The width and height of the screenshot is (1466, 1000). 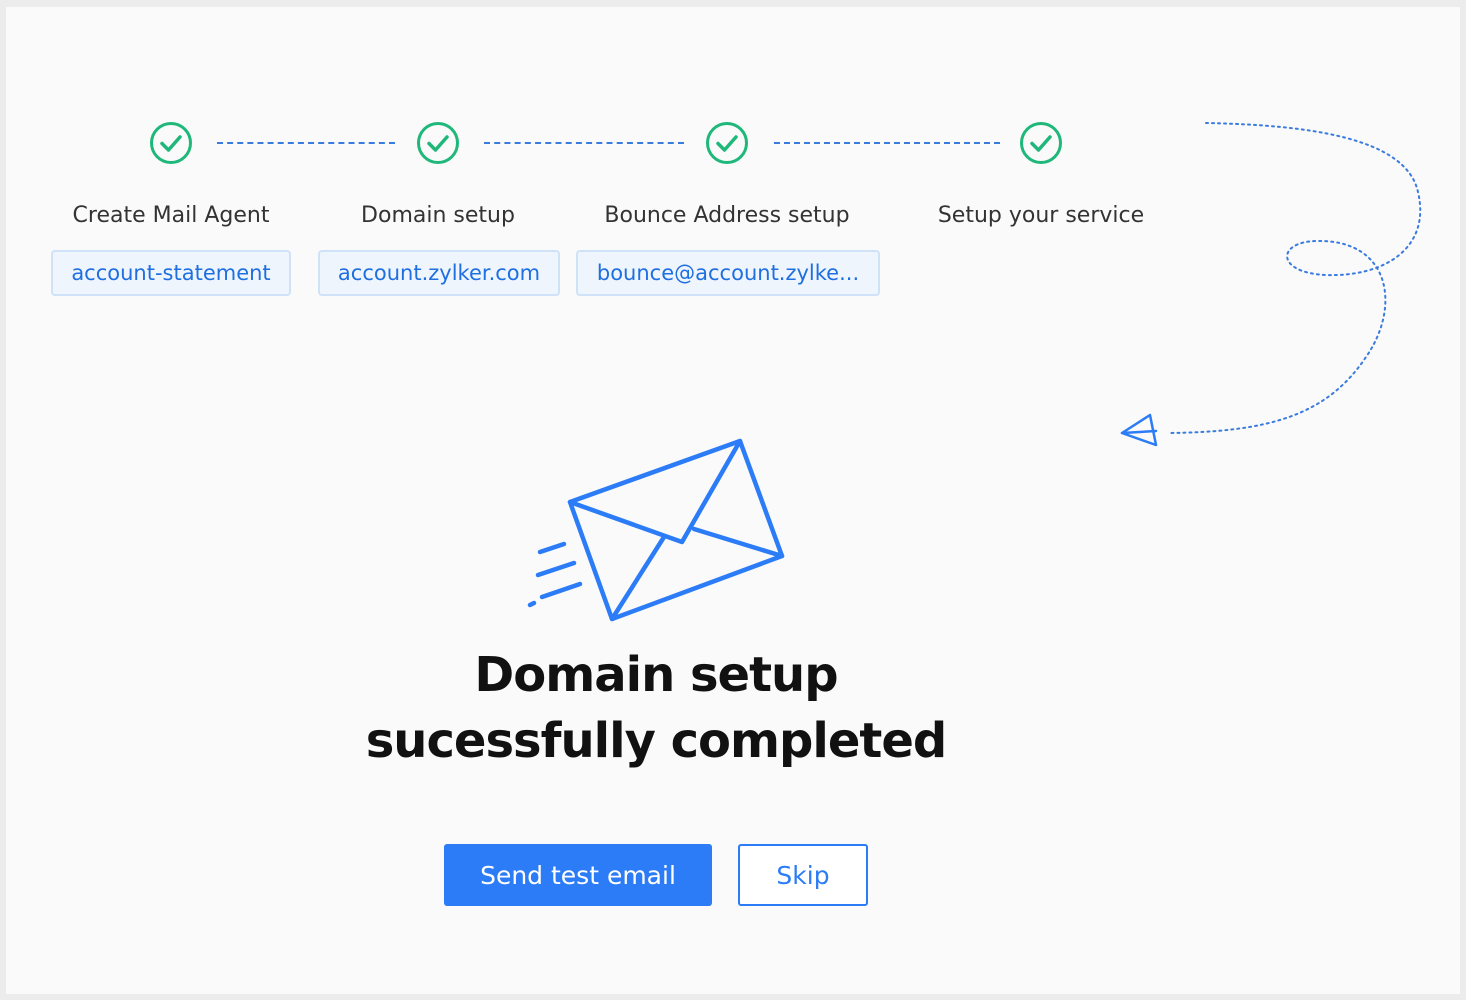 What do you see at coordinates (656, 530) in the screenshot?
I see `envelope-icon` at bounding box center [656, 530].